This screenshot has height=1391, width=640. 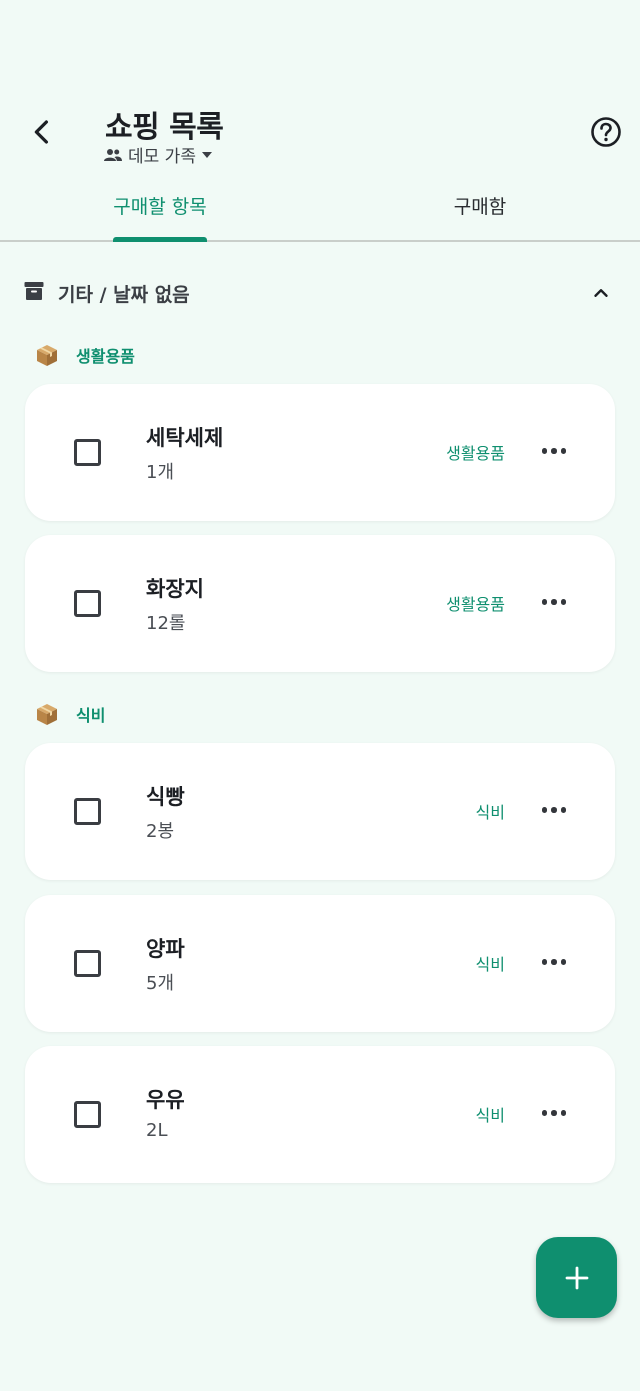 I want to click on item-quantity: 1개, so click(x=160, y=472).